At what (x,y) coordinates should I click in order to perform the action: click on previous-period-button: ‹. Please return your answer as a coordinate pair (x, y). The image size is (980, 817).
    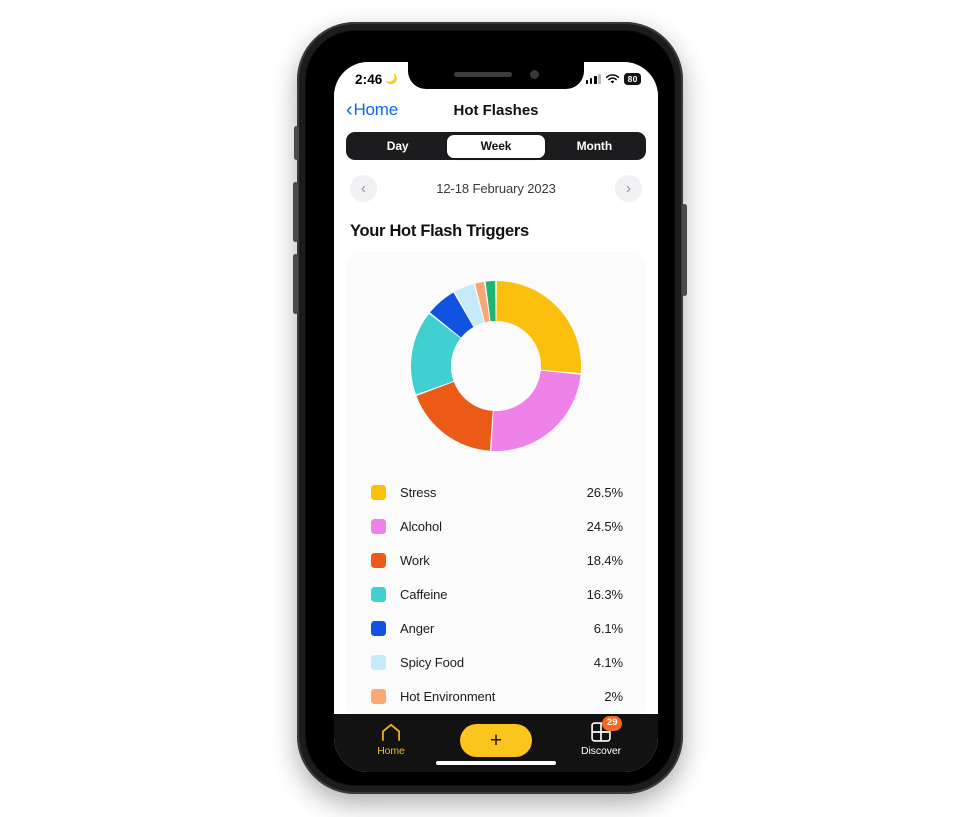
    Looking at the image, I should click on (363, 188).